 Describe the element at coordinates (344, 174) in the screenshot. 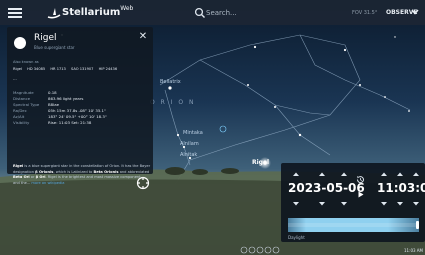

I see `day-up-button` at that location.